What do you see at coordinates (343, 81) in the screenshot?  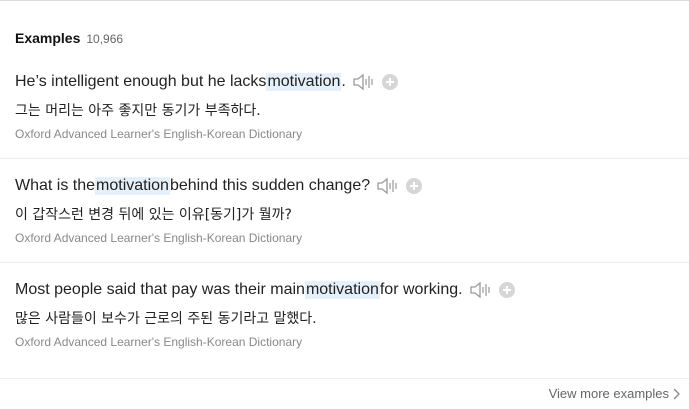 I see `sentence-text: .` at bounding box center [343, 81].